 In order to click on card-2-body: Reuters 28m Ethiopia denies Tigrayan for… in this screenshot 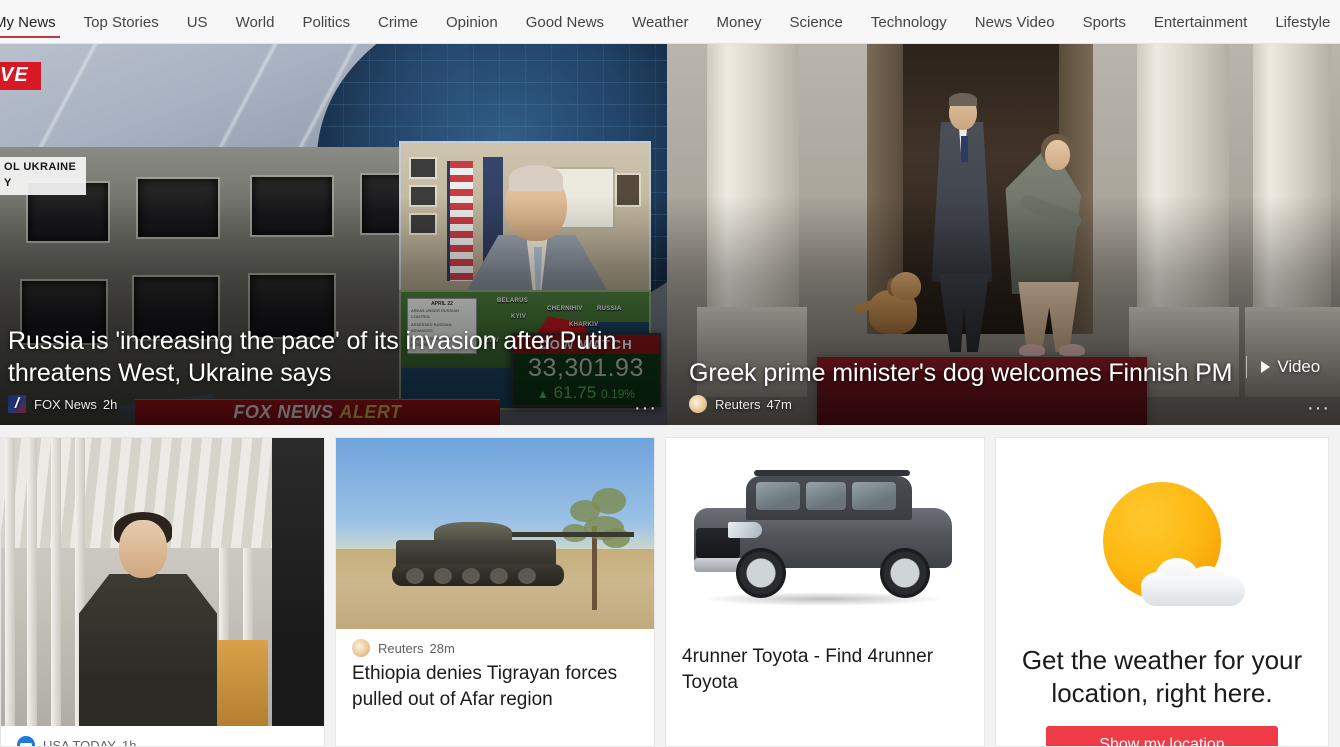, I will do `click(495, 676)`.